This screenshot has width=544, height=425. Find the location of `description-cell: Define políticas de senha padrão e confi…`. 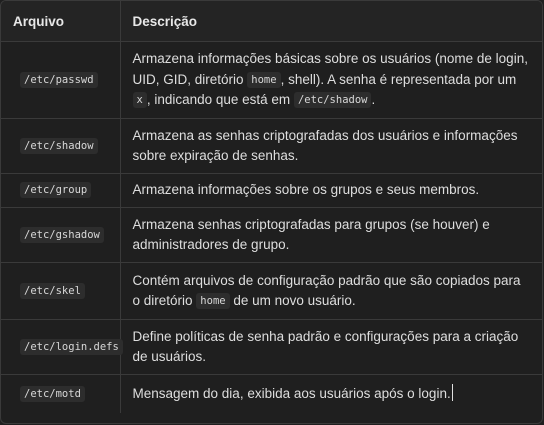

description-cell: Define políticas de senha padrão e confi… is located at coordinates (331, 347).